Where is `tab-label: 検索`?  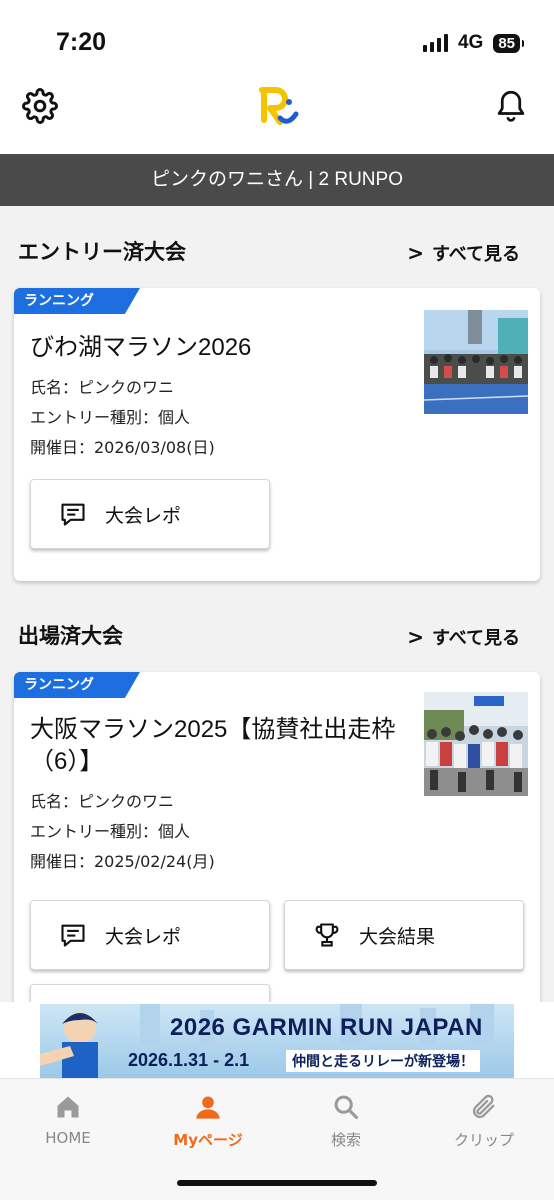
tab-label: 検索 is located at coordinates (345, 1140).